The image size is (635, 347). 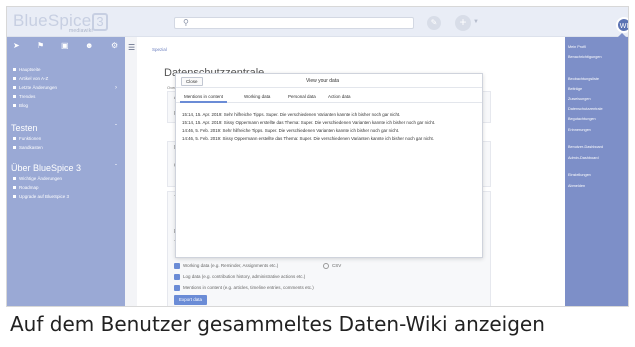 What do you see at coordinates (37, 178) in the screenshot?
I see `sidebar-item-wichtige-aenderungen: Wichtige Änderungen` at bounding box center [37, 178].